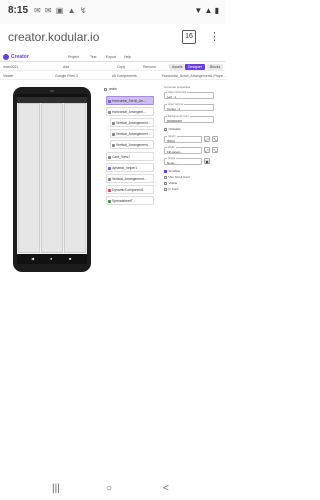  Describe the element at coordinates (149, 67) in the screenshot. I see `remove-screen-button: Remove` at that location.